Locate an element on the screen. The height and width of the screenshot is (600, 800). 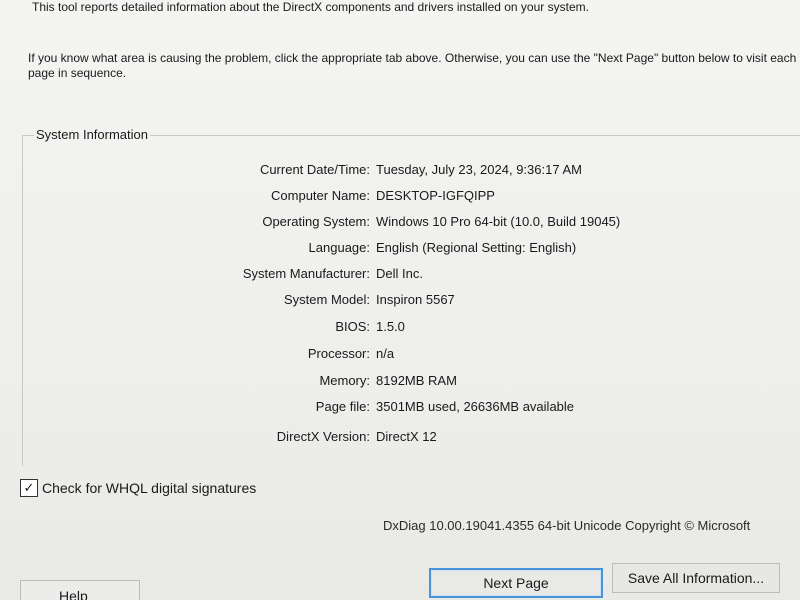
info-row-memory: Memory: 8192MB RAM is located at coordinates (400, 383).